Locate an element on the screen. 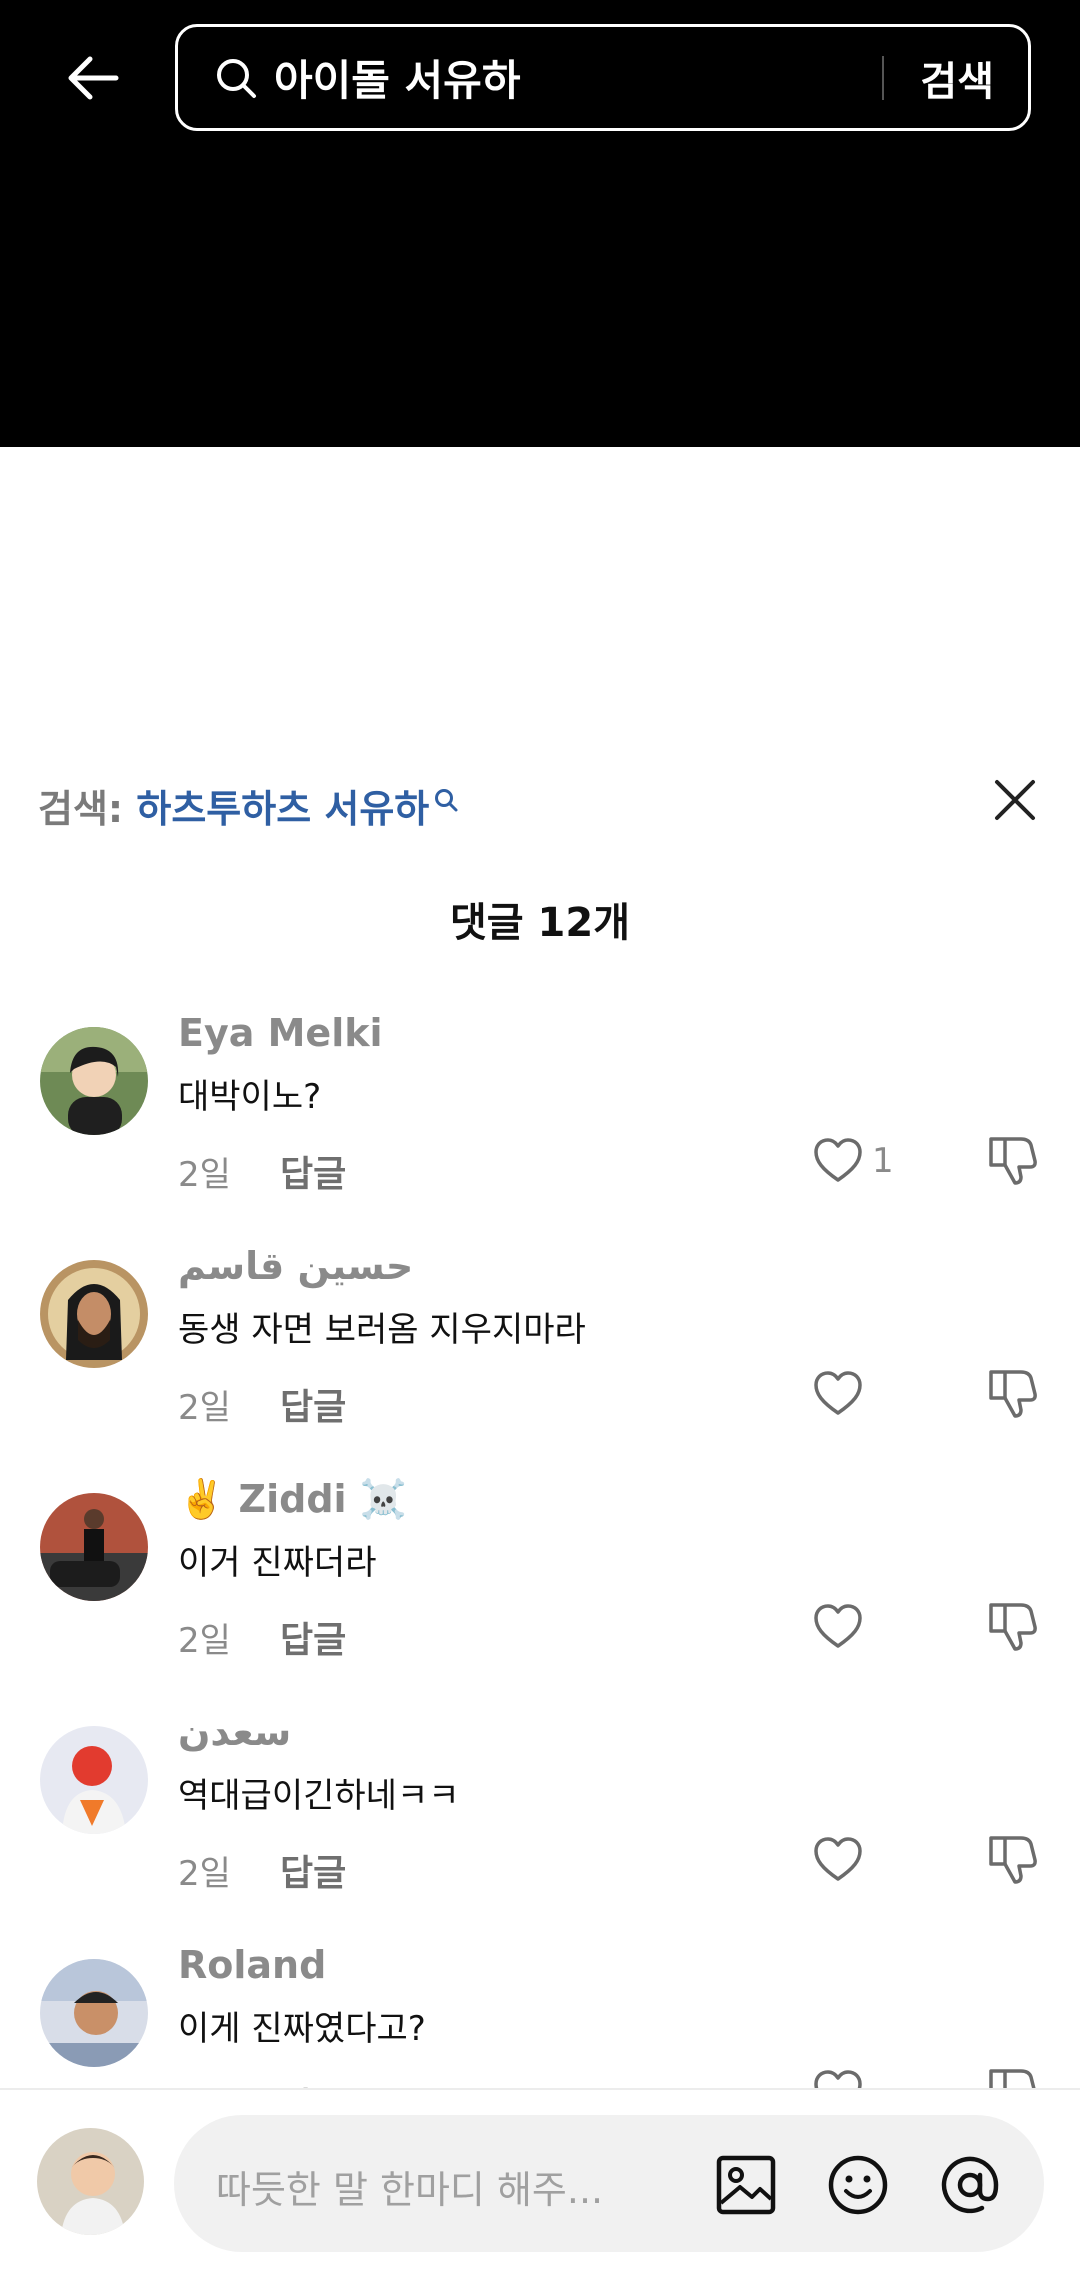  comment-text: 대박이노? is located at coordinates (250, 1097).